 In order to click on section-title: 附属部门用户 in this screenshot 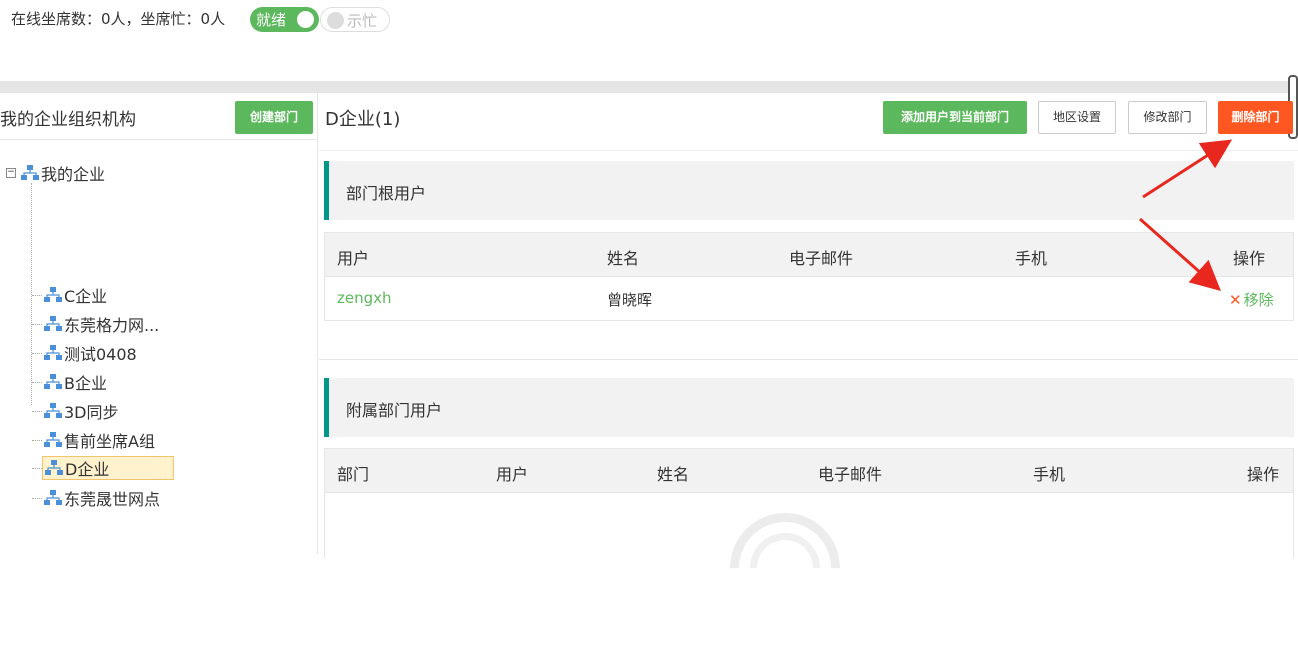, I will do `click(394, 410)`.